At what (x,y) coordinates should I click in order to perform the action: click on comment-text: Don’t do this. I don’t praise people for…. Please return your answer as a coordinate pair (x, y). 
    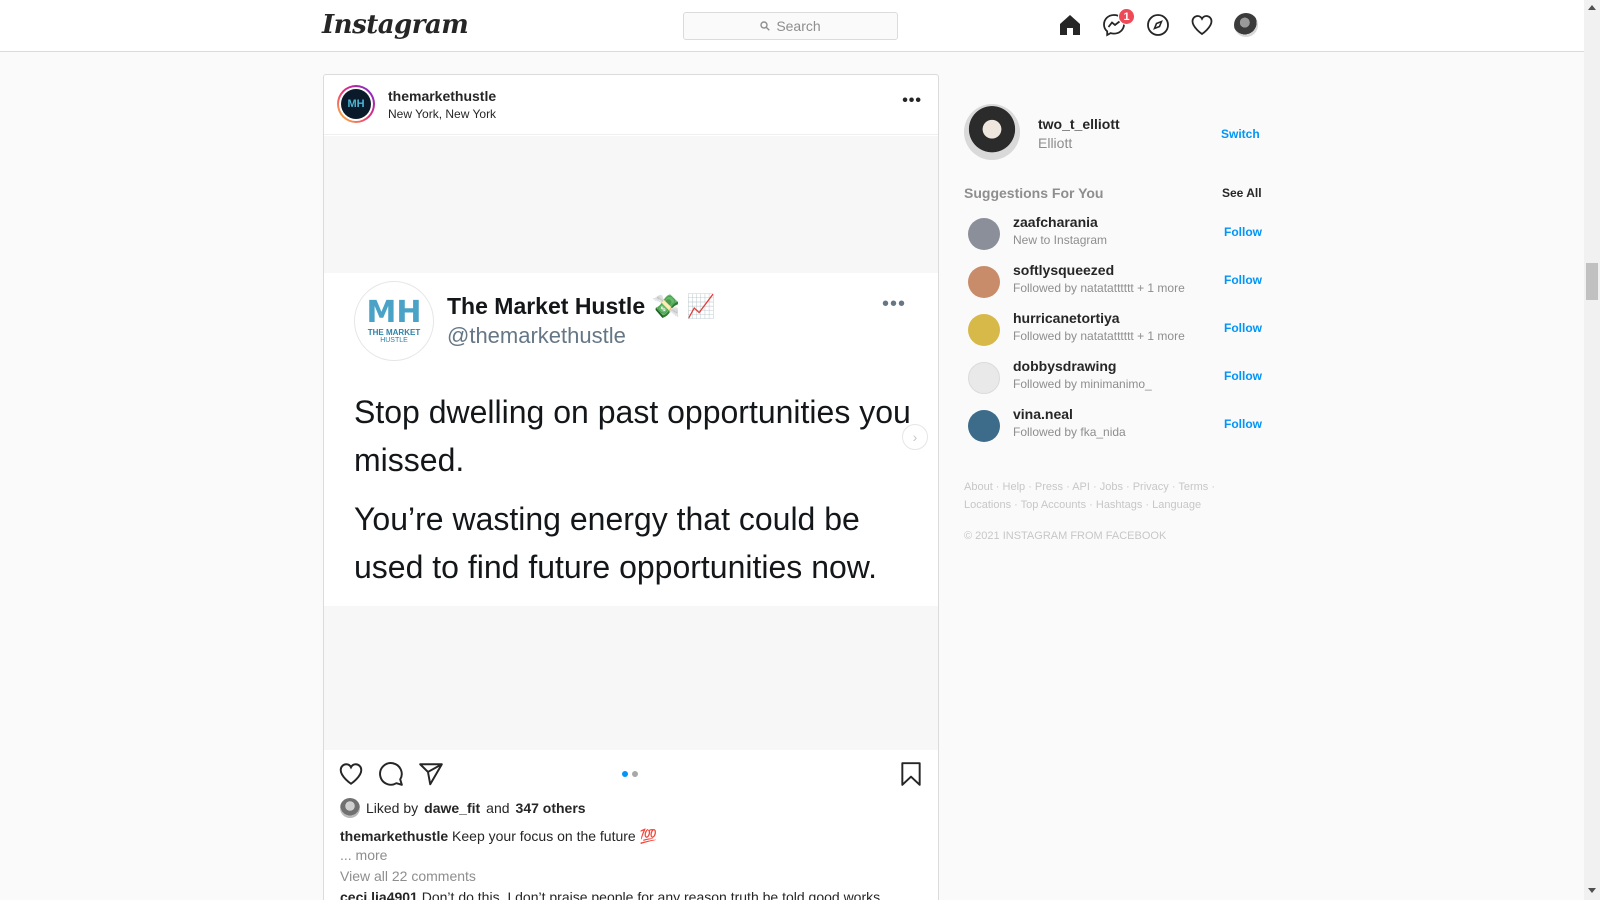
    Looking at the image, I should click on (651, 894).